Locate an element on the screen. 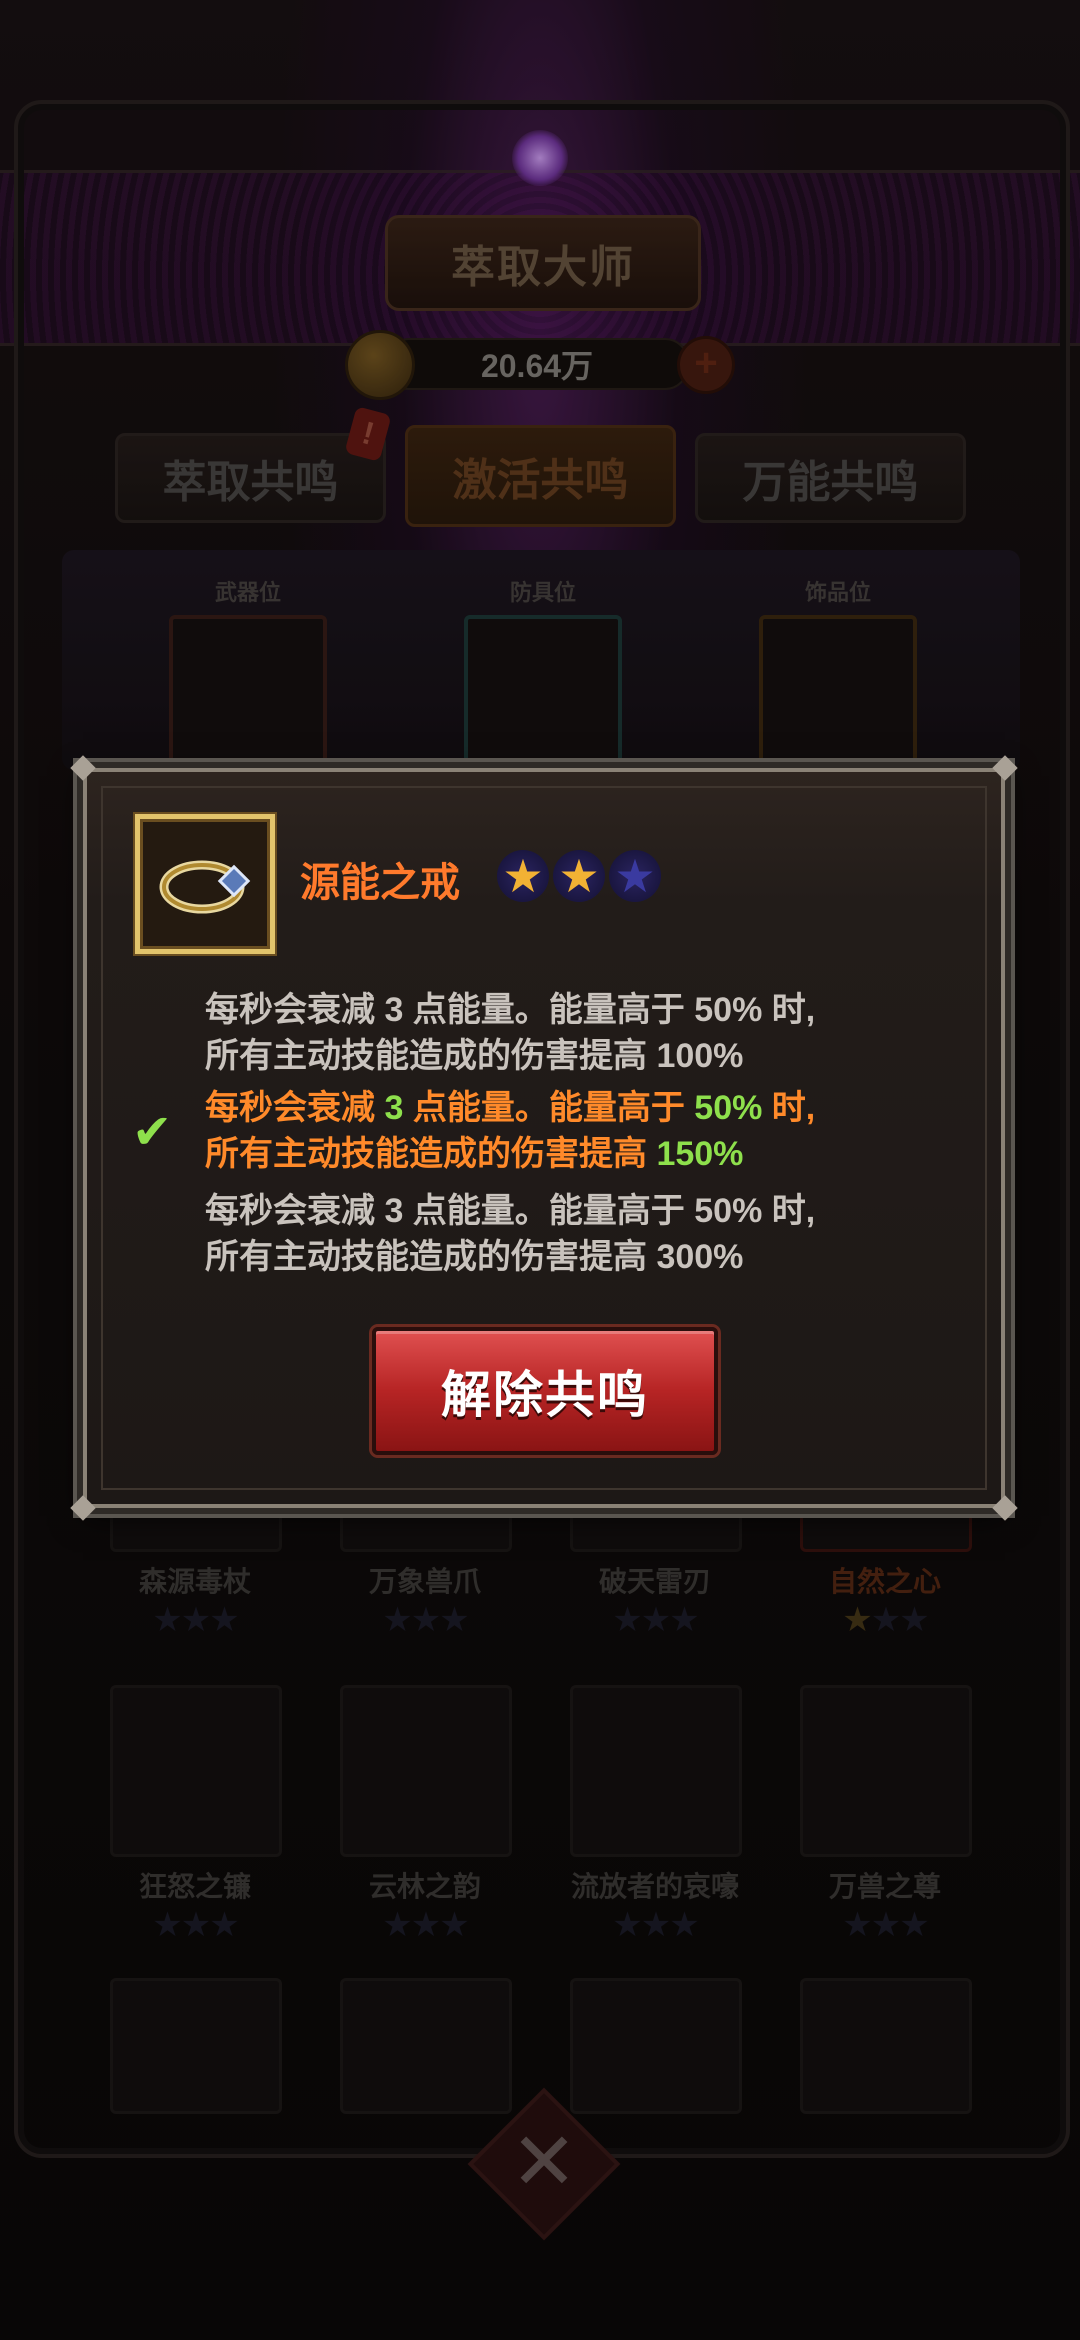 This screenshot has height=2340, width=1080. dissolve-resonance-button: 解除共鸣 is located at coordinates (545, 1391).